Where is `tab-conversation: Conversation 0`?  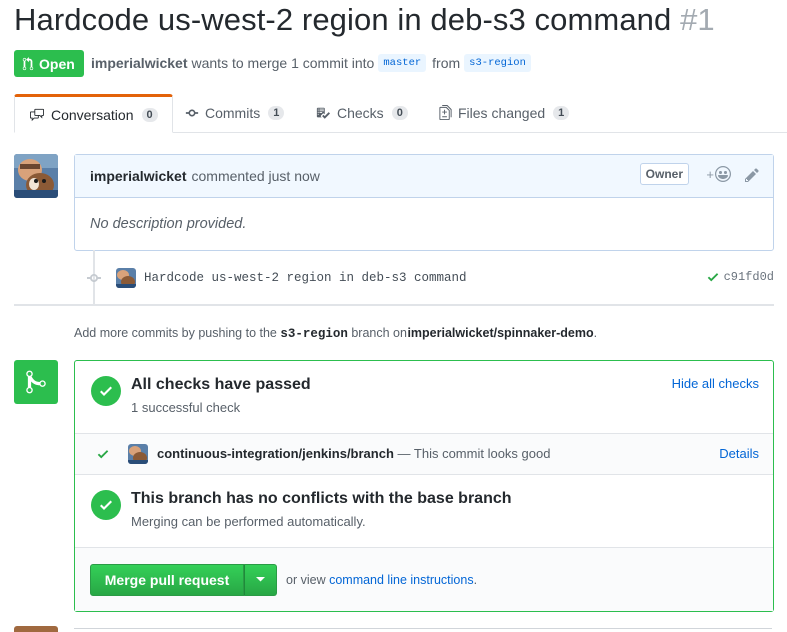 tab-conversation: Conversation 0 is located at coordinates (93, 113).